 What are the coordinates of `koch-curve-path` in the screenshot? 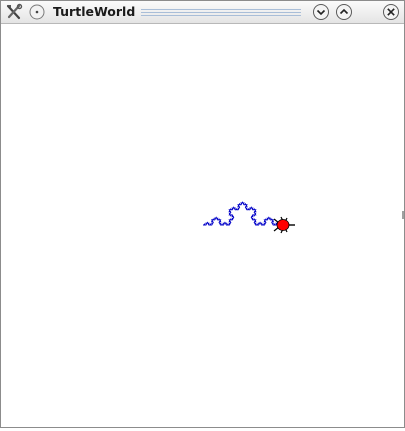 It's located at (242, 213).